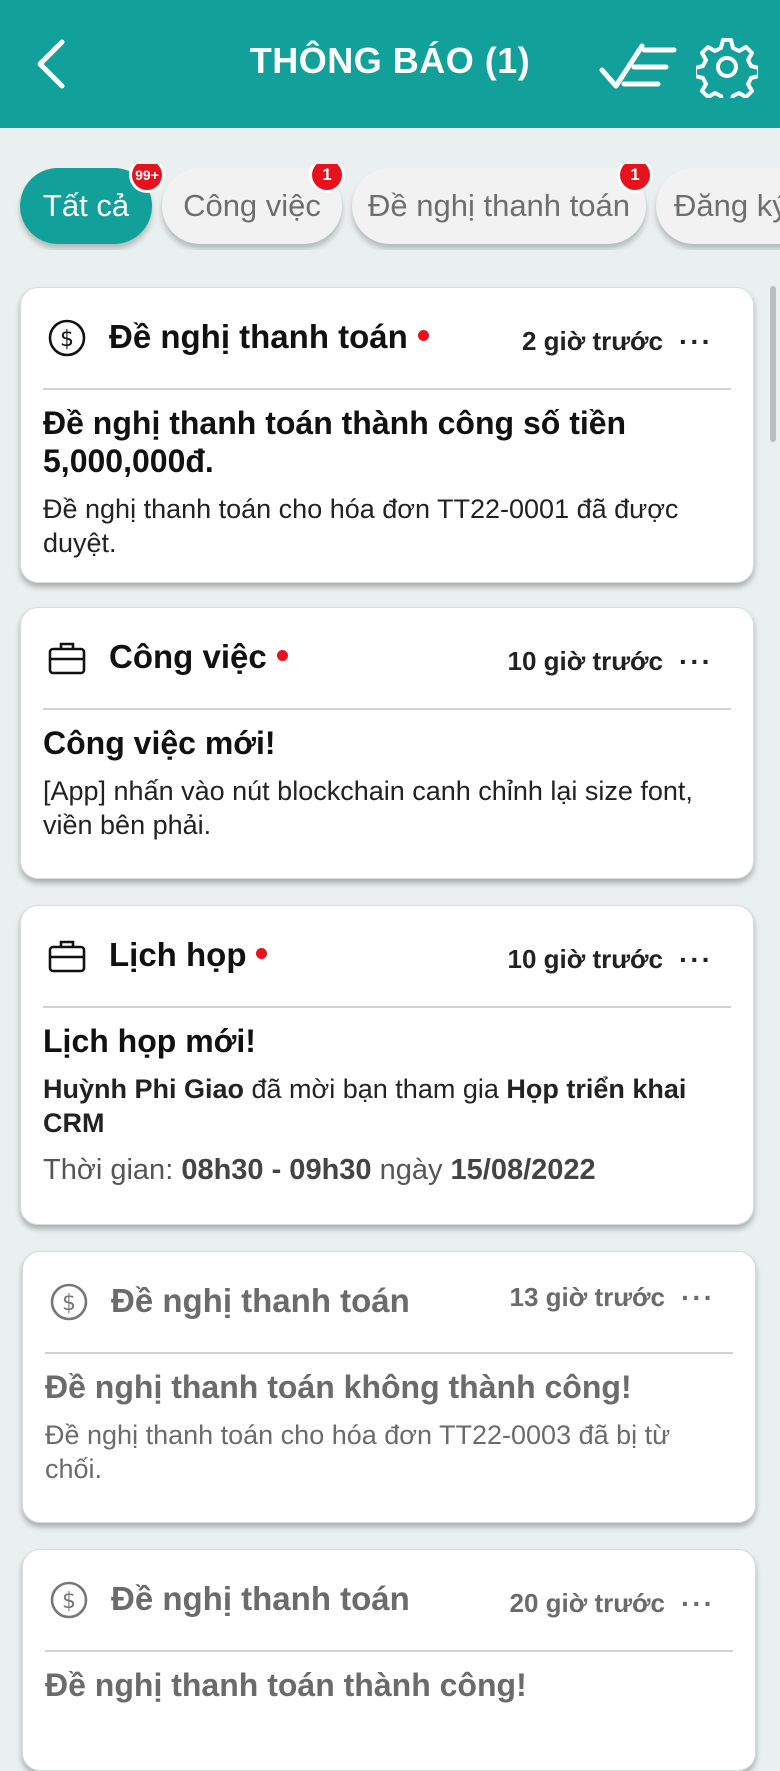  I want to click on card-time: 20 giờ trước, so click(587, 1603).